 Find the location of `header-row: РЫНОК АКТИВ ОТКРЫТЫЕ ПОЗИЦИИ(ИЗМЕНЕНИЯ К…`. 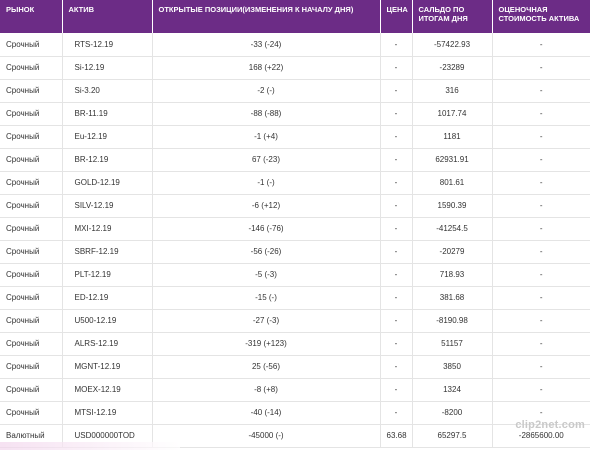

header-row: РЫНОК АКТИВ ОТКРЫТЫЕ ПОЗИЦИИ(ИЗМЕНЕНИЯ К… is located at coordinates (295, 16).